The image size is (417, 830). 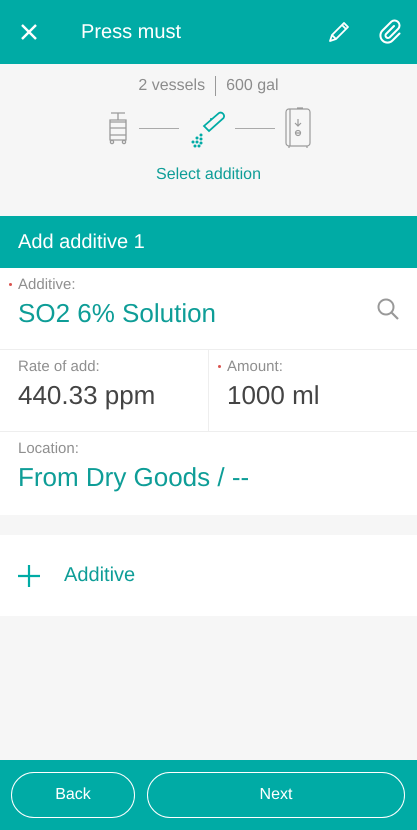 I want to click on back-button: Back, so click(x=73, y=795).